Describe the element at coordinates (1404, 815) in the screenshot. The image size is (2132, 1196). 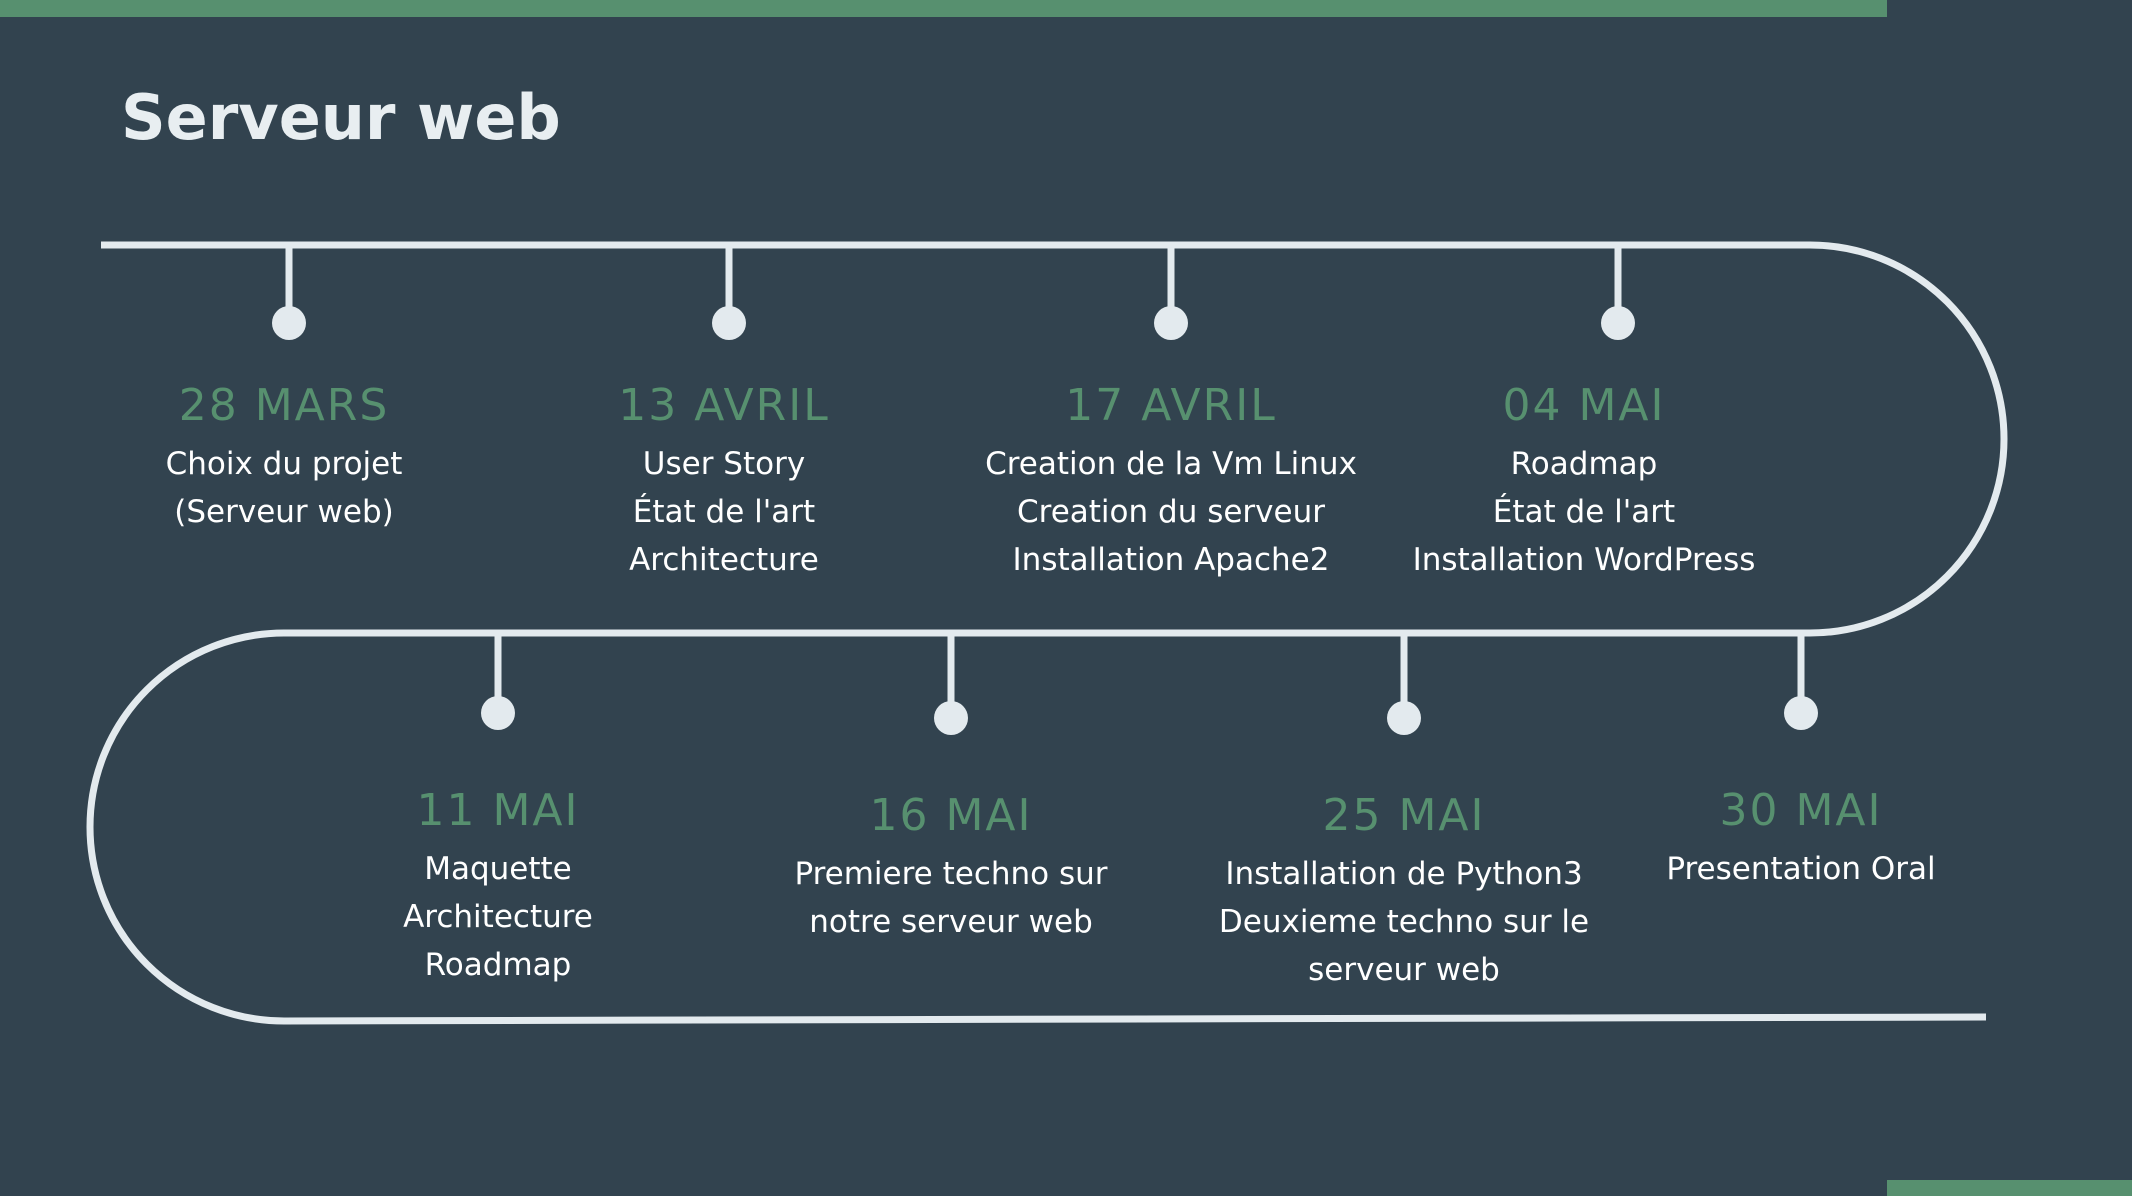
I see `milestone-date: 25 MAI` at that location.